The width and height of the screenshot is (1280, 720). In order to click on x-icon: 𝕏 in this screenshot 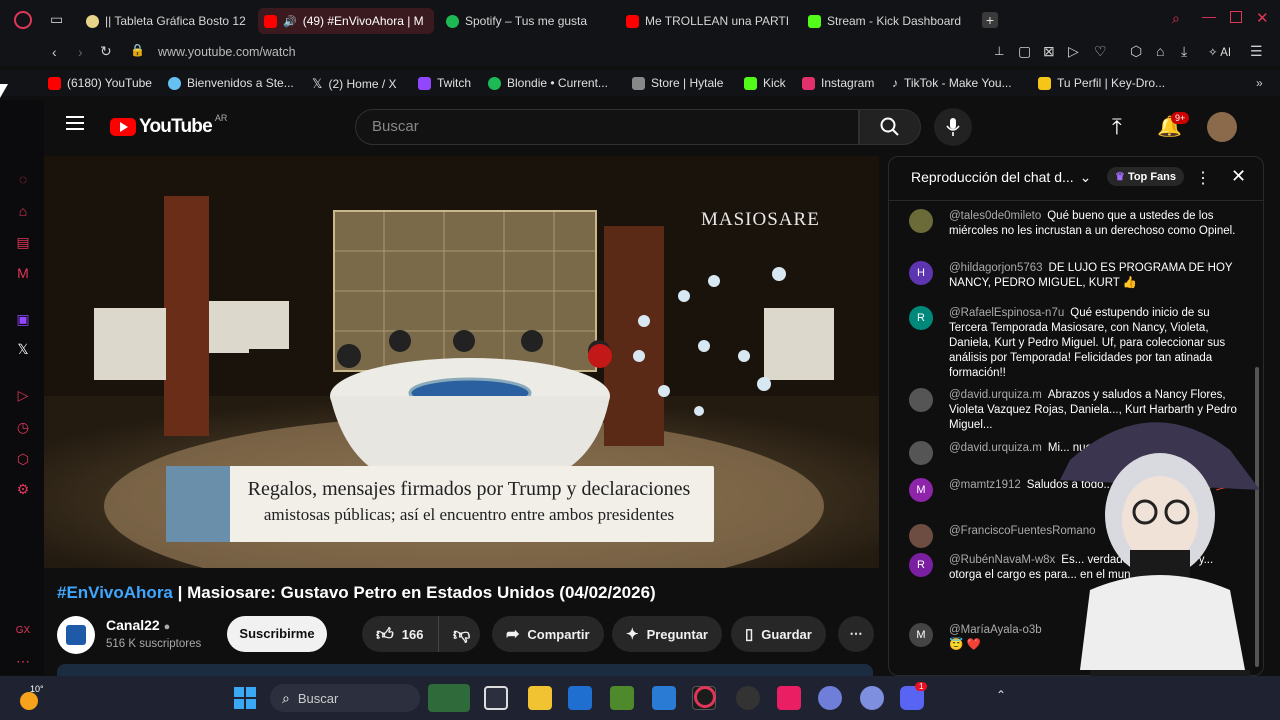, I will do `click(23, 349)`.